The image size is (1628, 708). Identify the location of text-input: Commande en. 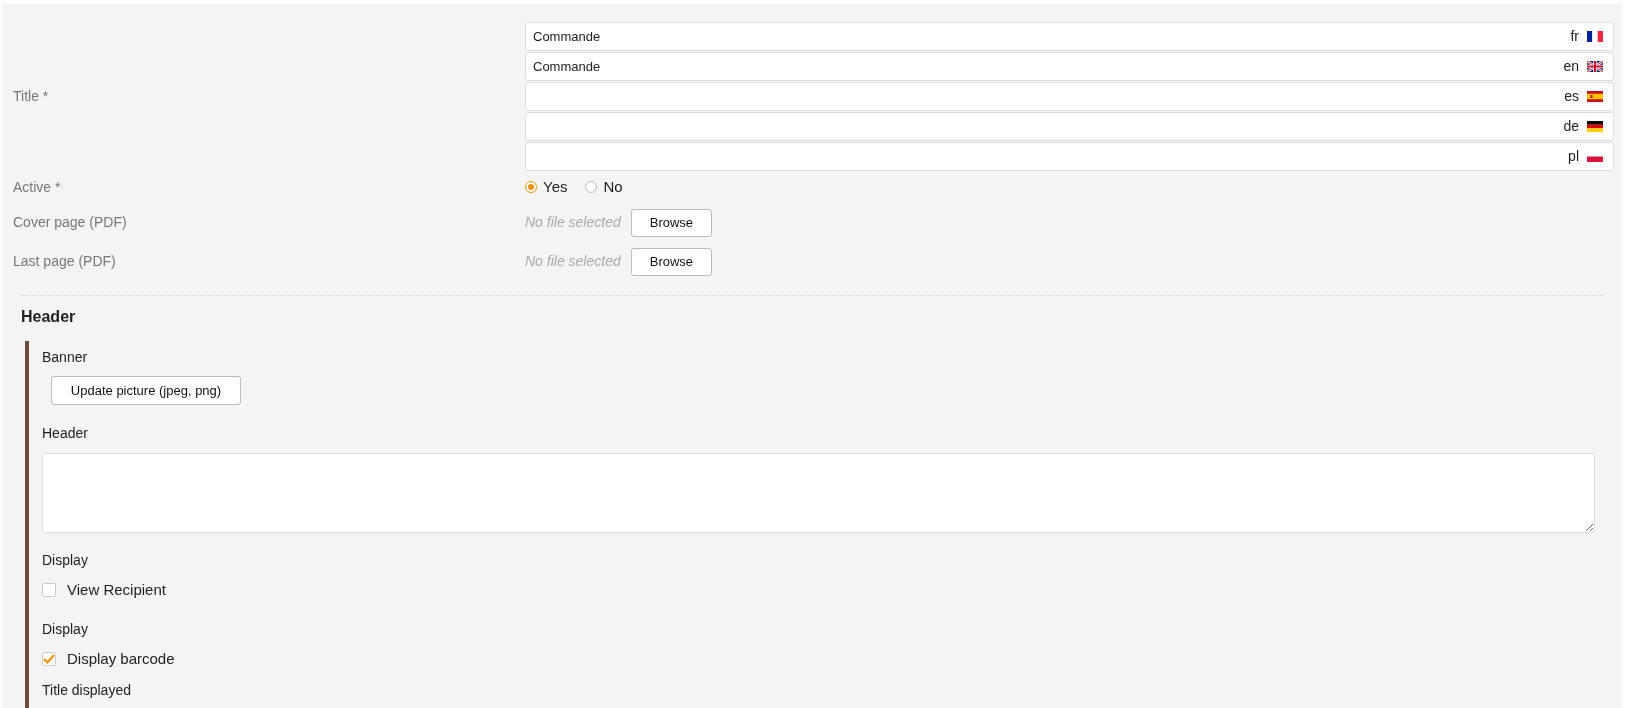
(1069, 66).